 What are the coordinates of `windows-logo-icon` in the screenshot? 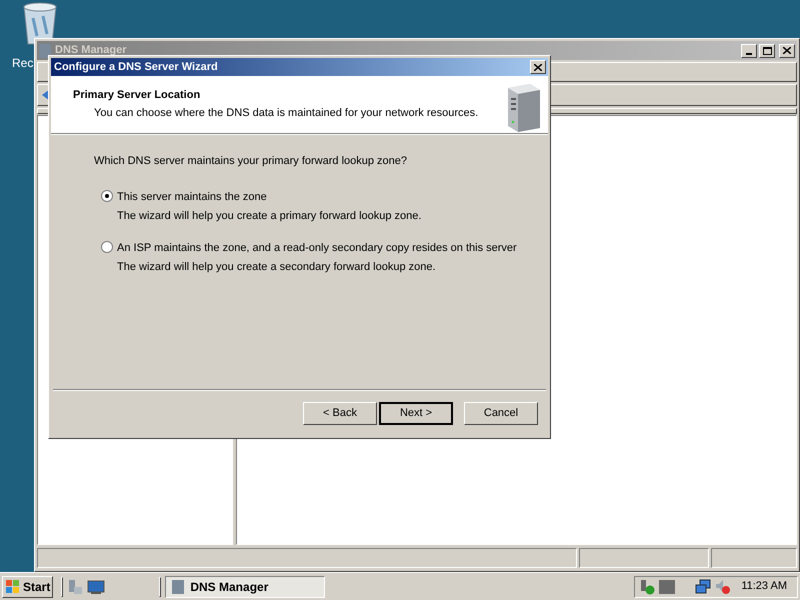 It's located at (13, 586).